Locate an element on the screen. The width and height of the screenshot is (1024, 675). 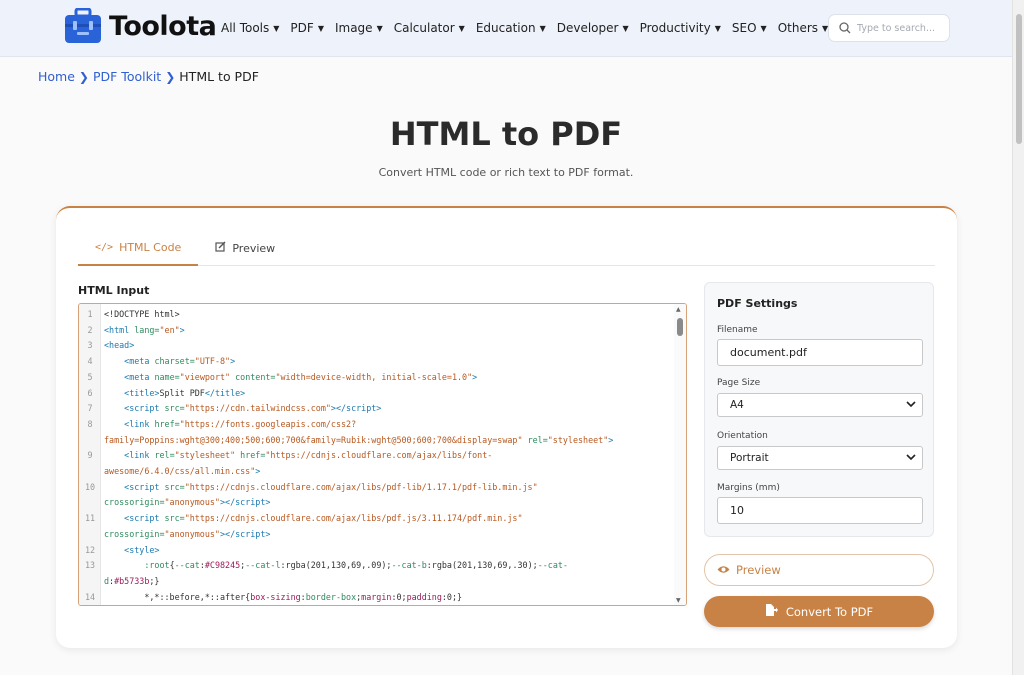
breadcrumb-home: Home is located at coordinates (56, 76).